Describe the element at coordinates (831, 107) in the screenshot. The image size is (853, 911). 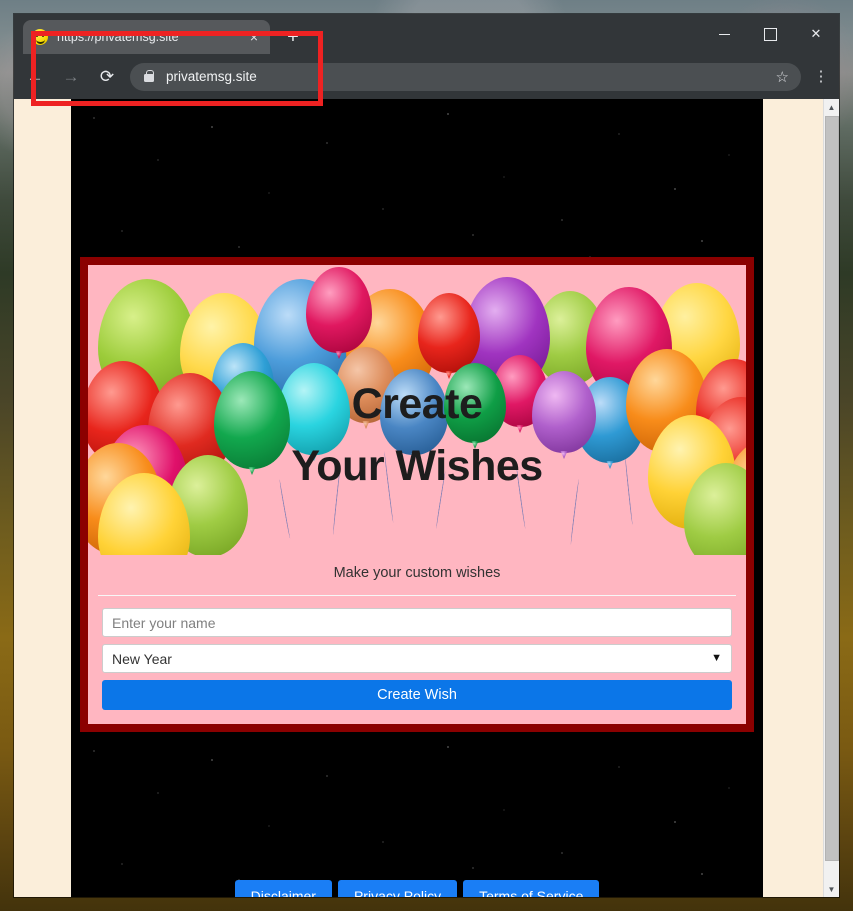
I see `scroll-up-arrow-icon: ▲` at that location.